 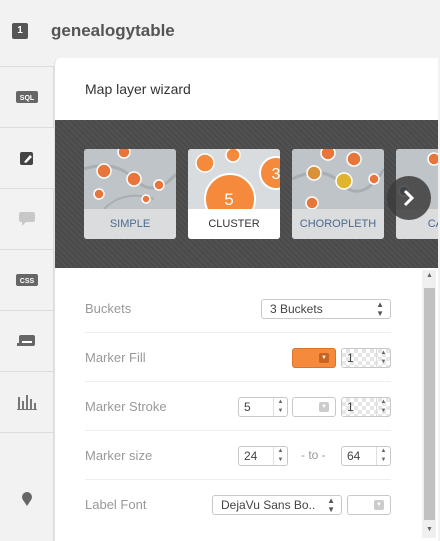 I want to click on panel-title: Map layer wizard, so click(x=138, y=89).